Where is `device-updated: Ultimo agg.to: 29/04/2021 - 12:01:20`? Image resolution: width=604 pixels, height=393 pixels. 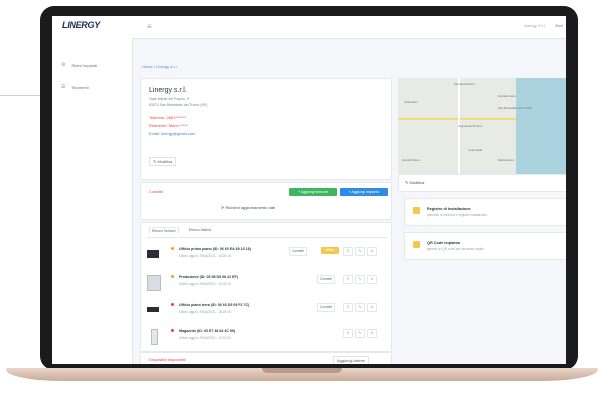
device-updated: Ultimo agg.to: 29/04/2021 - 12:01:20 is located at coordinates (205, 338).